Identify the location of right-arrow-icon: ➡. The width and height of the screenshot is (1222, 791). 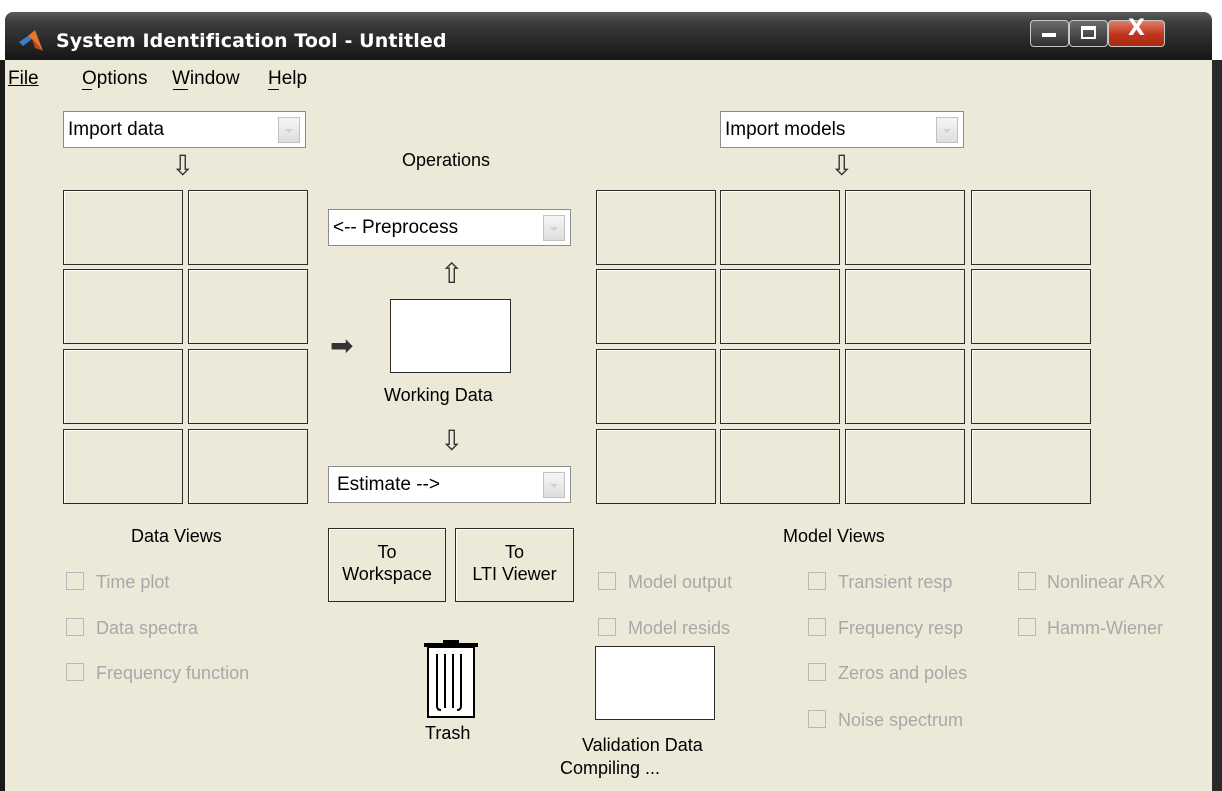
(342, 345).